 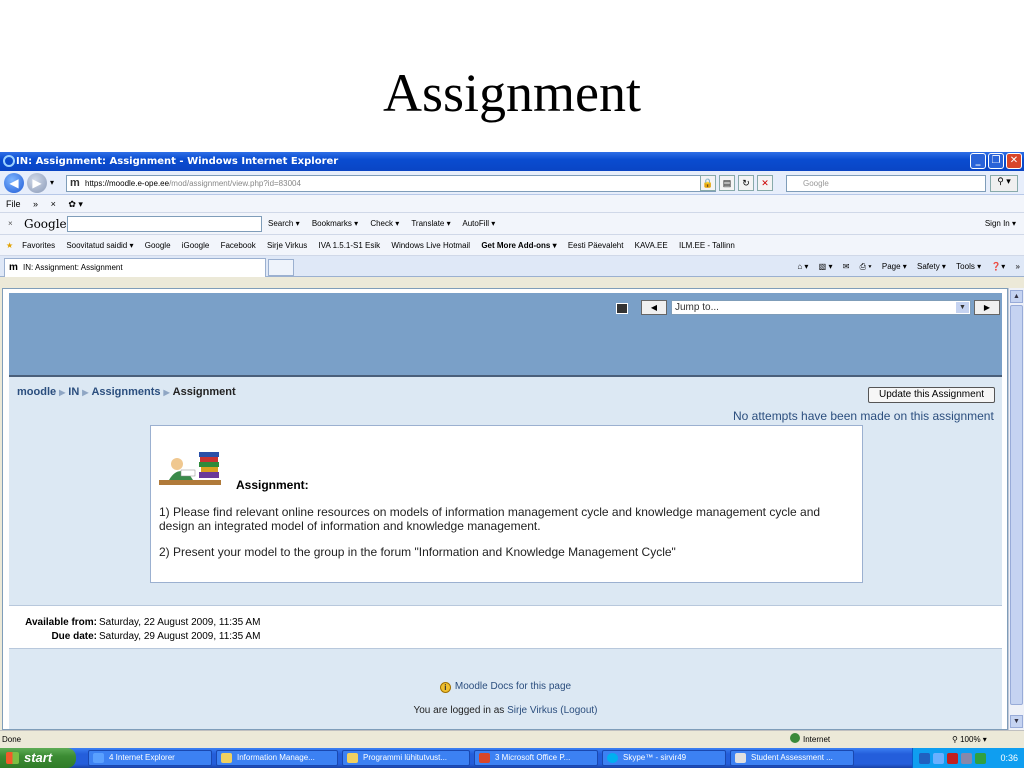 I want to click on breadcrumb-assignments: Assignments, so click(x=125, y=392).